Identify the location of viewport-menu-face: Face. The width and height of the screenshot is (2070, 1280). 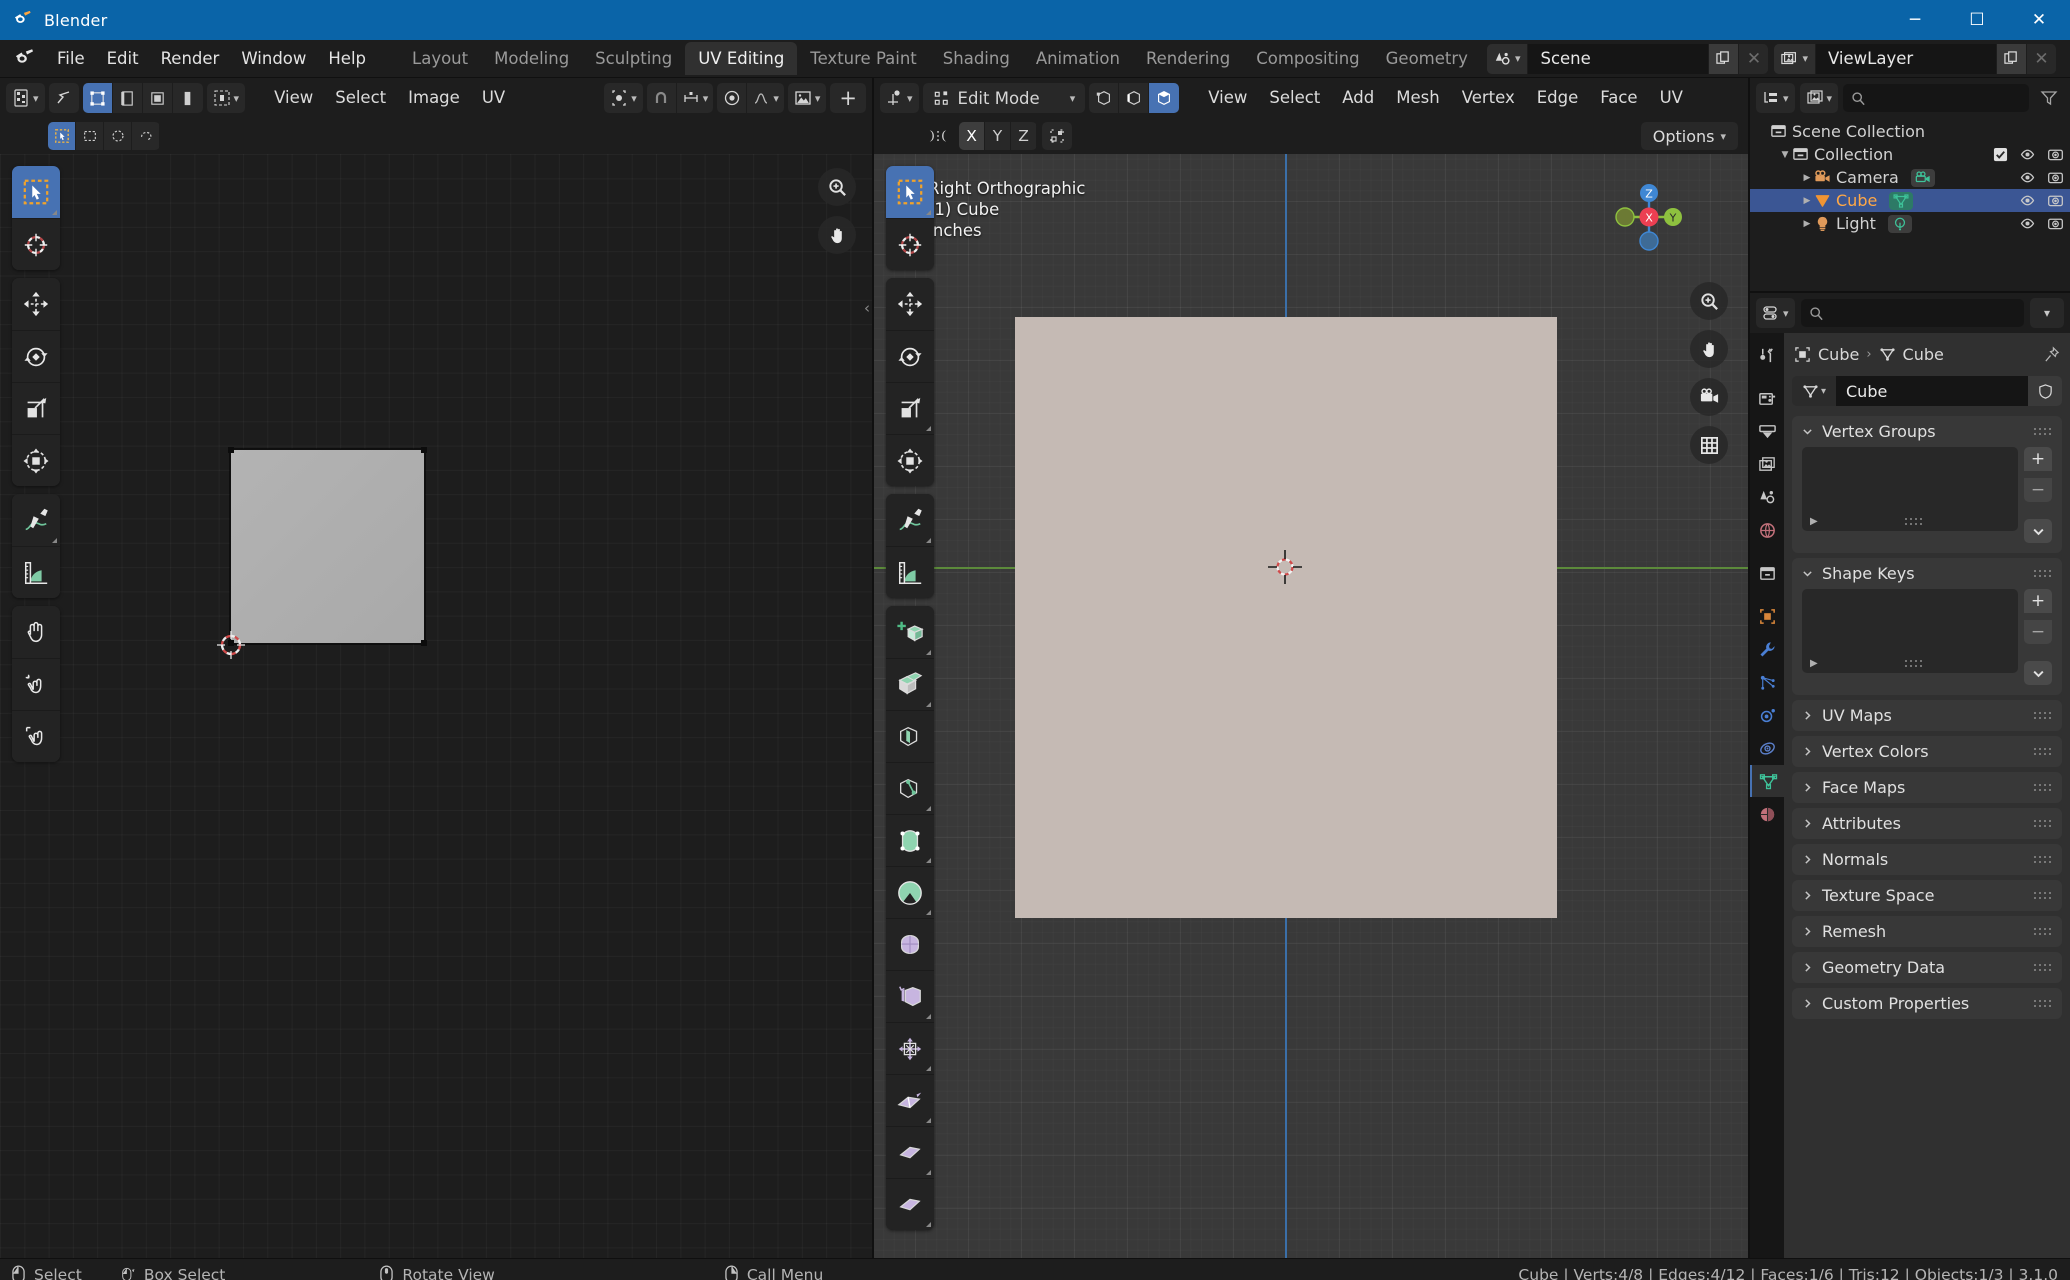
(1618, 98).